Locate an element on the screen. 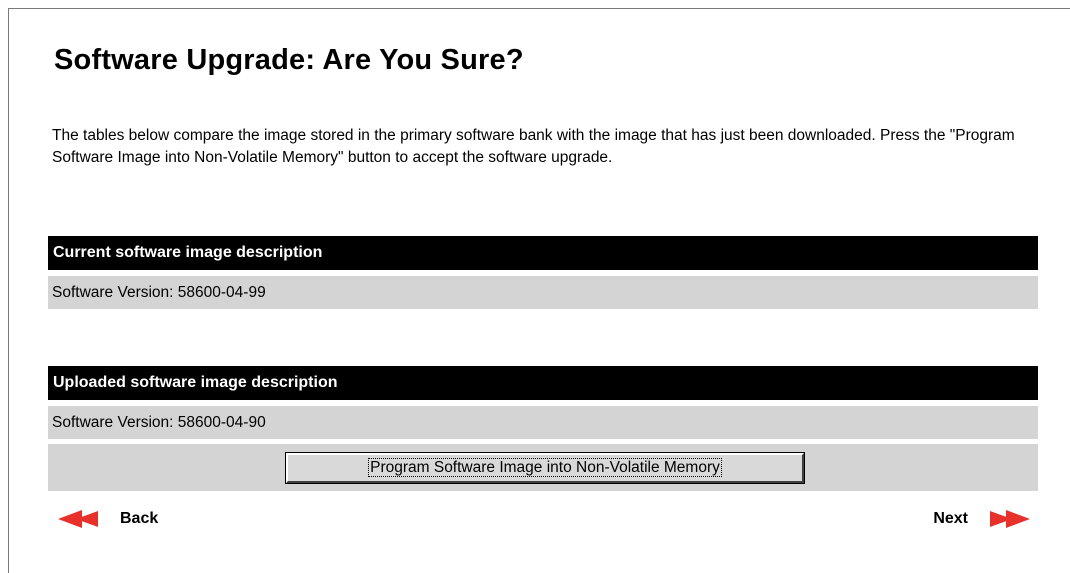 This screenshot has height=573, width=1070. double-right-arrow-icon is located at coordinates (1006, 519).